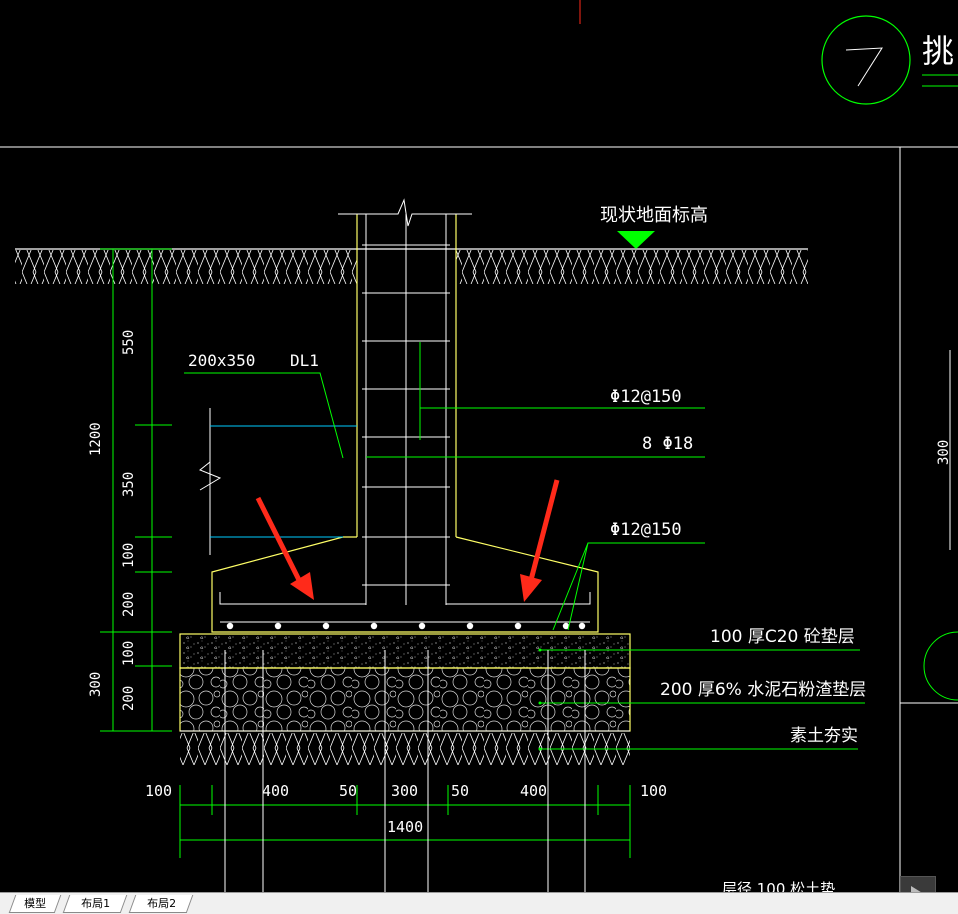  I want to click on layer3-label: 素土夯实, so click(824, 736).